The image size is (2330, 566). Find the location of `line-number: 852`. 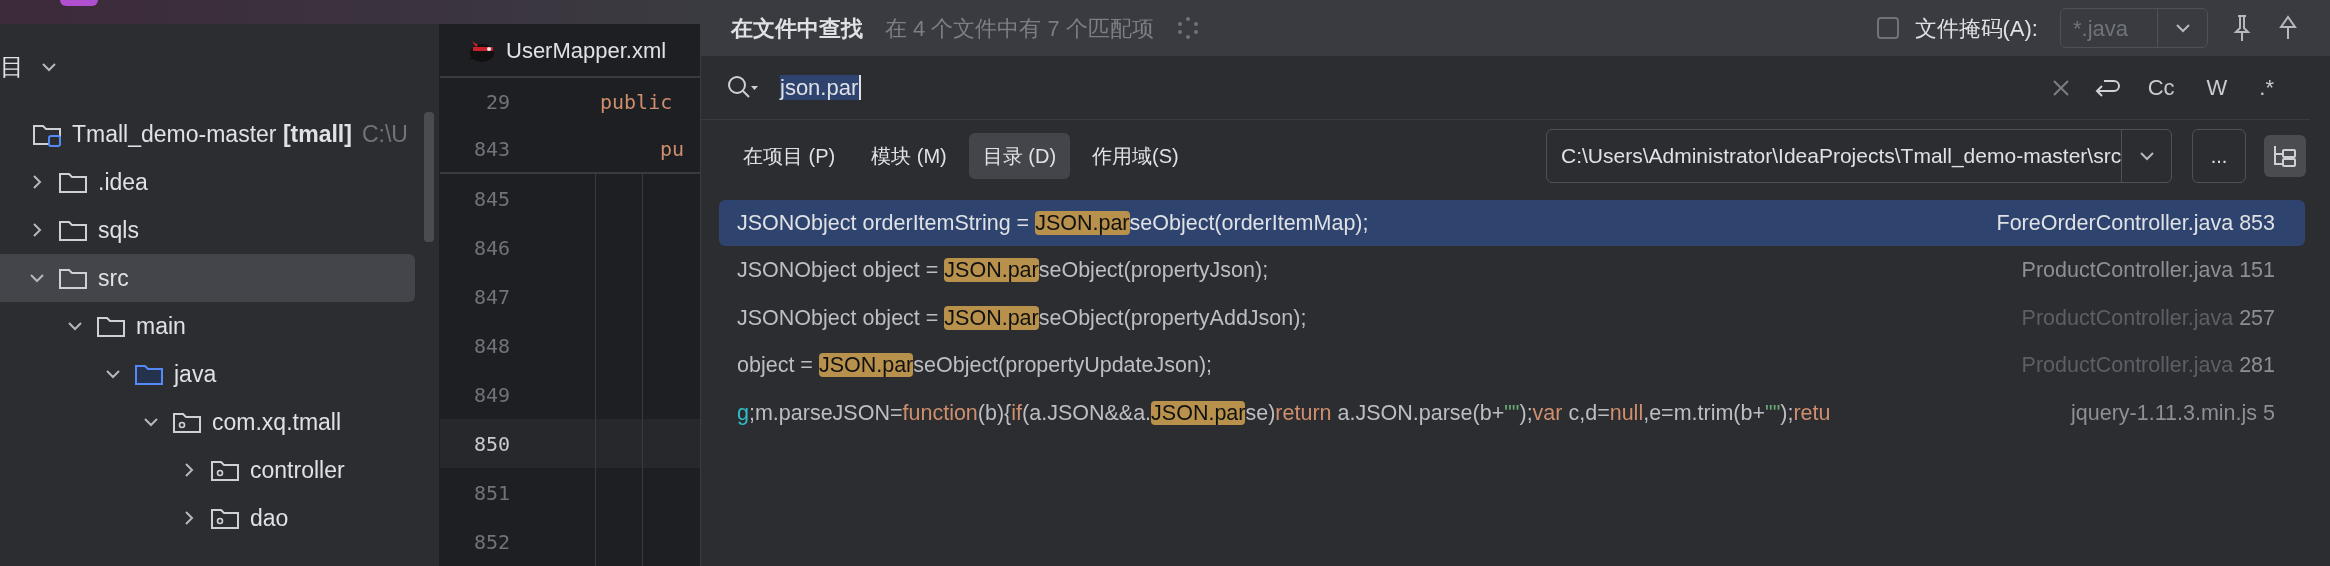

line-number: 852 is located at coordinates (491, 542).